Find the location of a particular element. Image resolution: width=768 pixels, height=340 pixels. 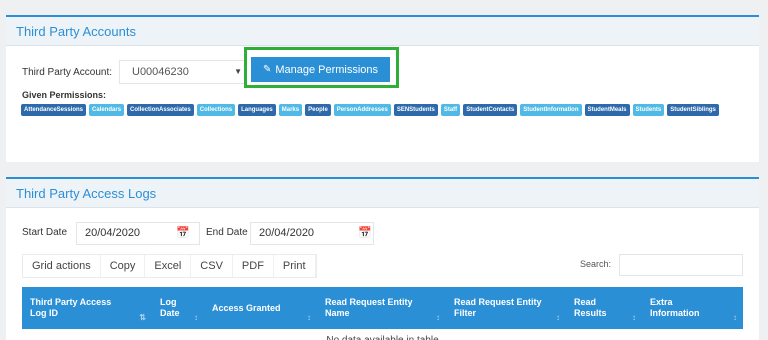

end-date-value: 20/04/2020 is located at coordinates (287, 233).